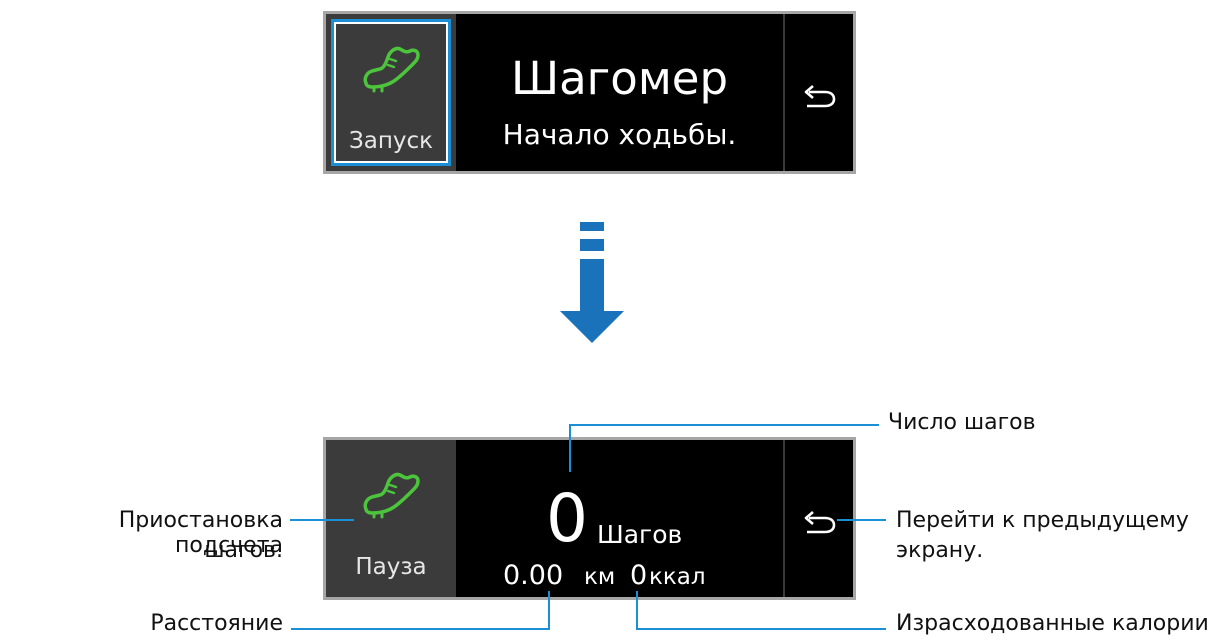 The width and height of the screenshot is (1210, 641). I want to click on pedometer-running-screen: Пауза 0 Шагов 0.00 км 0 ккал, so click(589, 518).